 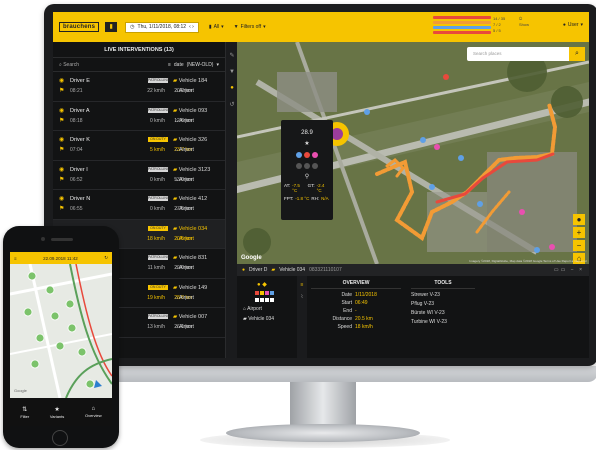 I want to click on panel-header: LIVE INTERVENTIONS (13), so click(x=139, y=50).